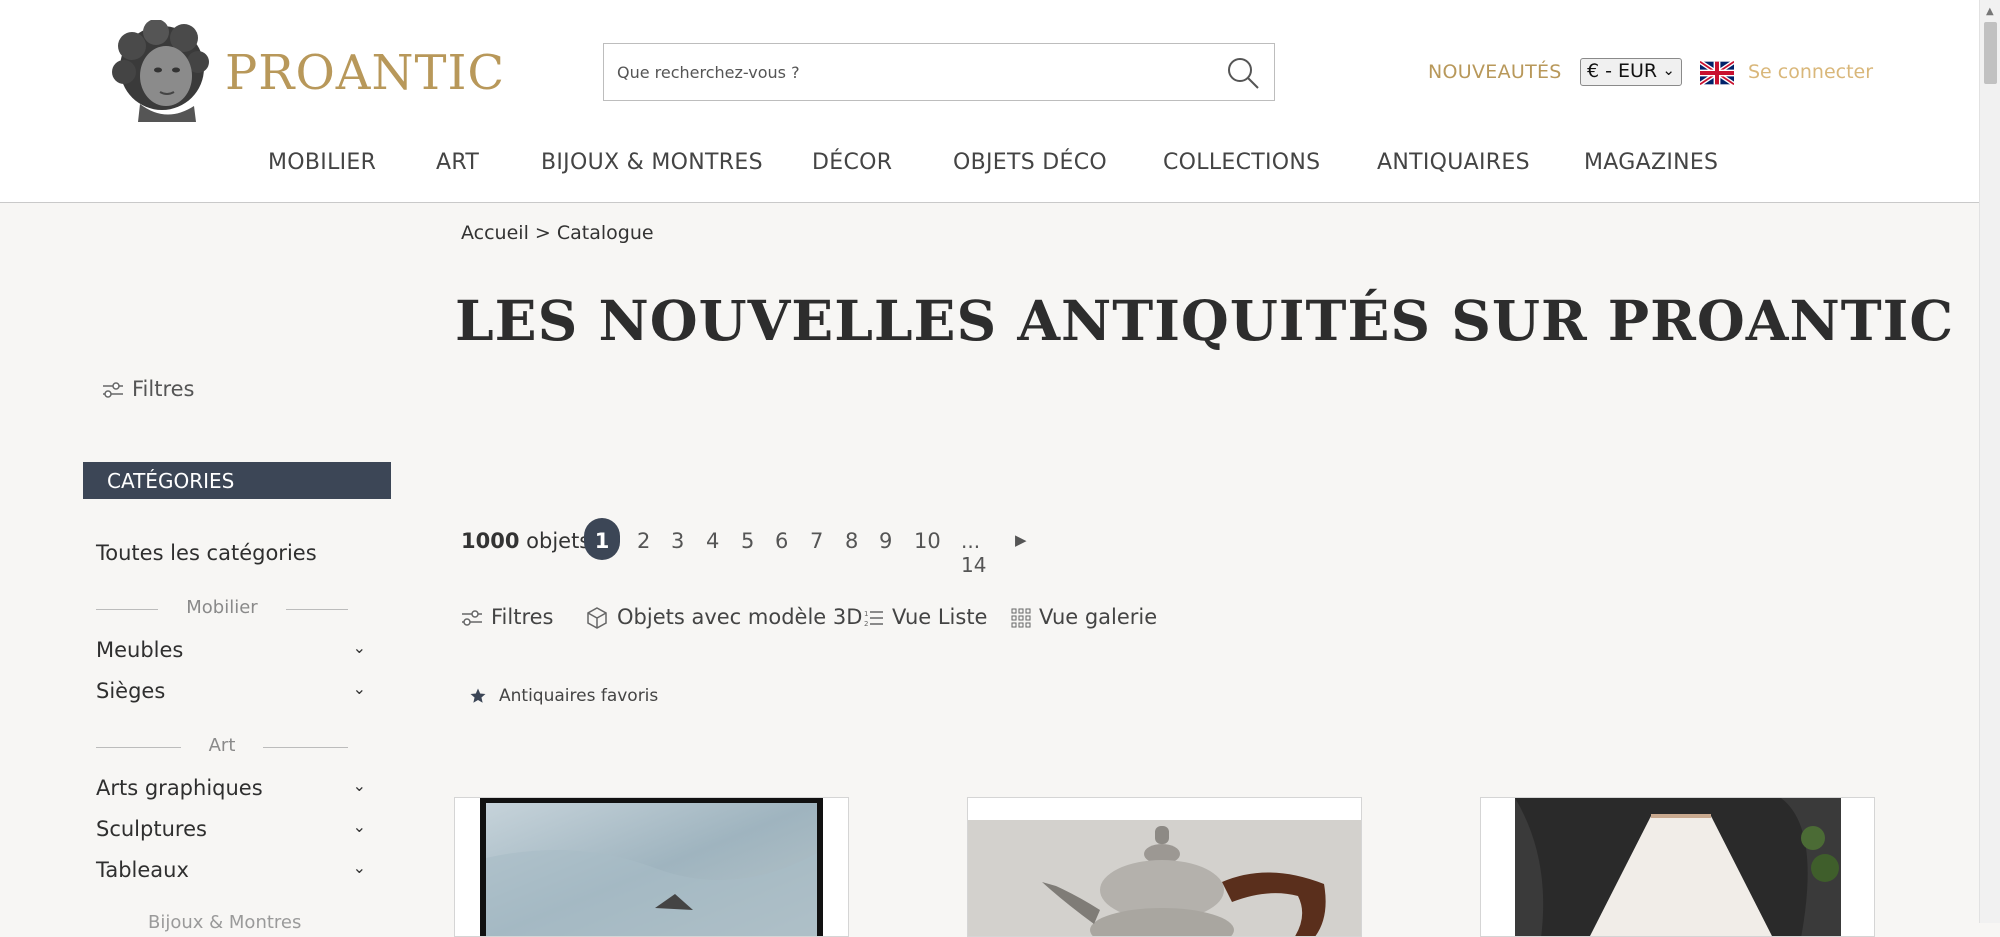 This screenshot has width=2000, height=937. What do you see at coordinates (866, 614) in the screenshot?
I see `svg-text: 1` at bounding box center [866, 614].